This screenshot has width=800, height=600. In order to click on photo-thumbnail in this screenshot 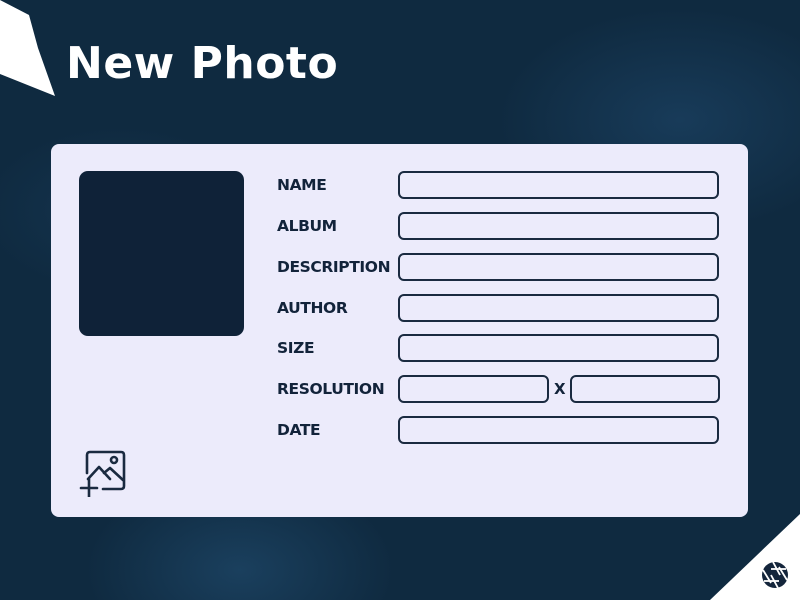, I will do `click(161, 253)`.